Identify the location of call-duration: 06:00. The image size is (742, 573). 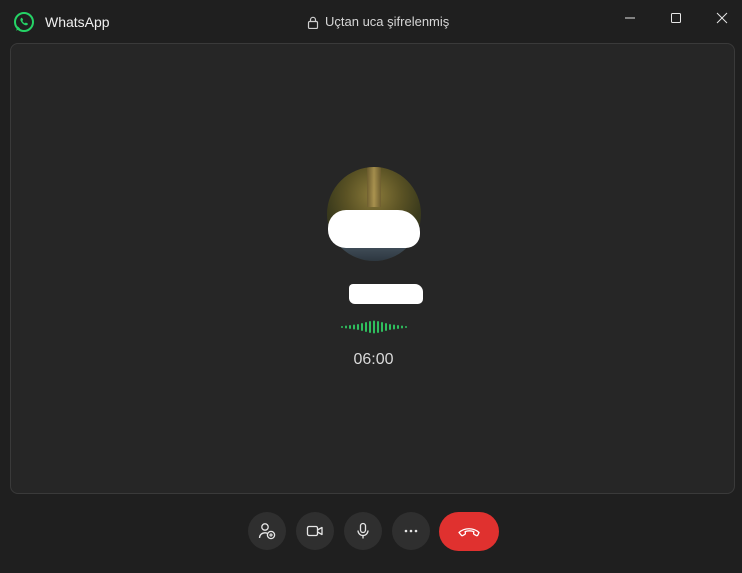
(373, 359).